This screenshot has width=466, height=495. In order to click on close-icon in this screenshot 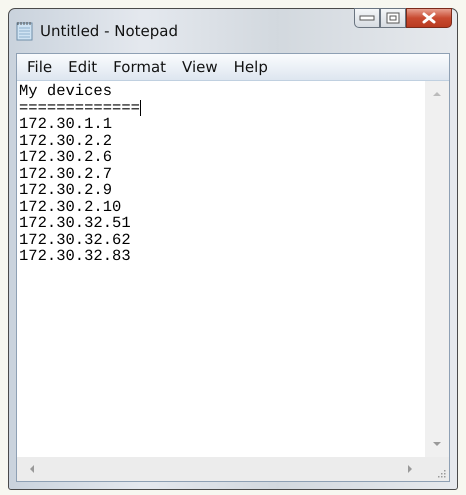, I will do `click(429, 18)`.